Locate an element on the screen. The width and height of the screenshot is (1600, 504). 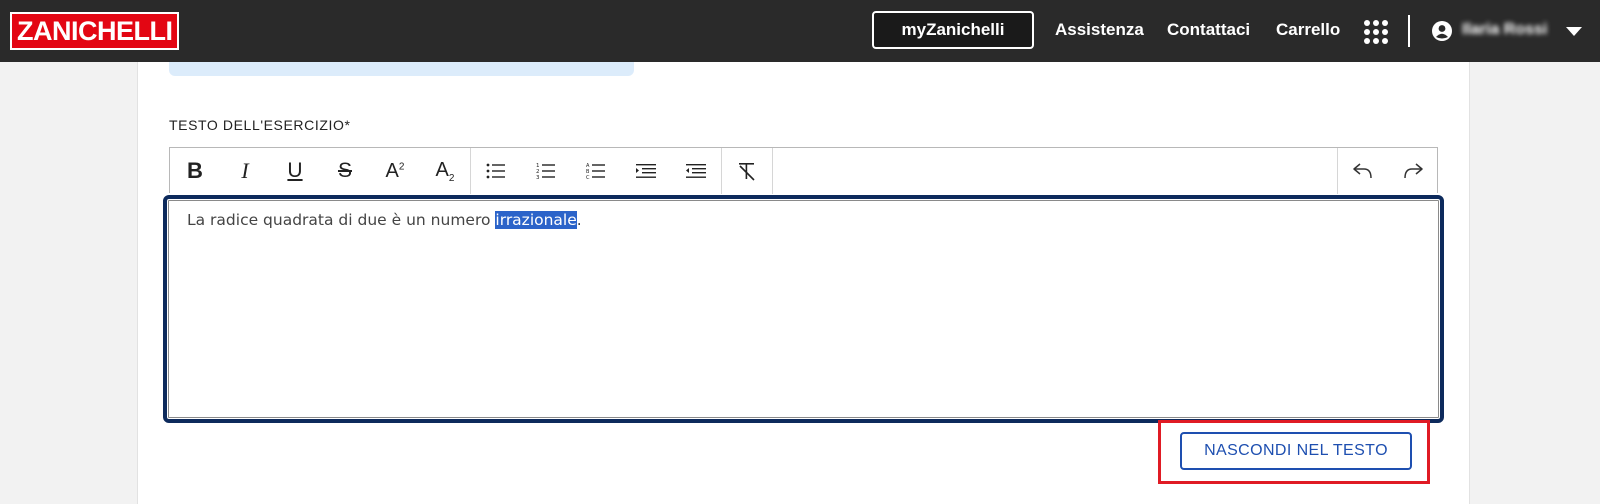
bulleted-list-button is located at coordinates (496, 171).